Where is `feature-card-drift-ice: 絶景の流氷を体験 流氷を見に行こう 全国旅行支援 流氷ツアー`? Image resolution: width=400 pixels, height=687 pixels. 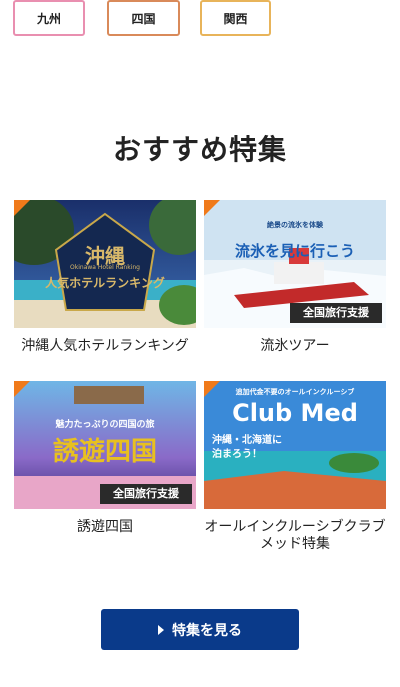 feature-card-drift-ice: 絶景の流氷を体験 流氷を見に行こう 全国旅行支援 流氷ツアー is located at coordinates (295, 277).